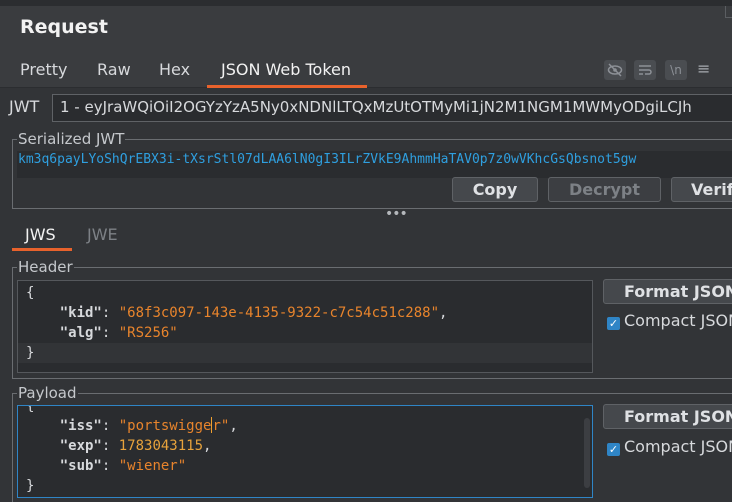  I want to click on json-value: "portswigge, so click(165, 426).